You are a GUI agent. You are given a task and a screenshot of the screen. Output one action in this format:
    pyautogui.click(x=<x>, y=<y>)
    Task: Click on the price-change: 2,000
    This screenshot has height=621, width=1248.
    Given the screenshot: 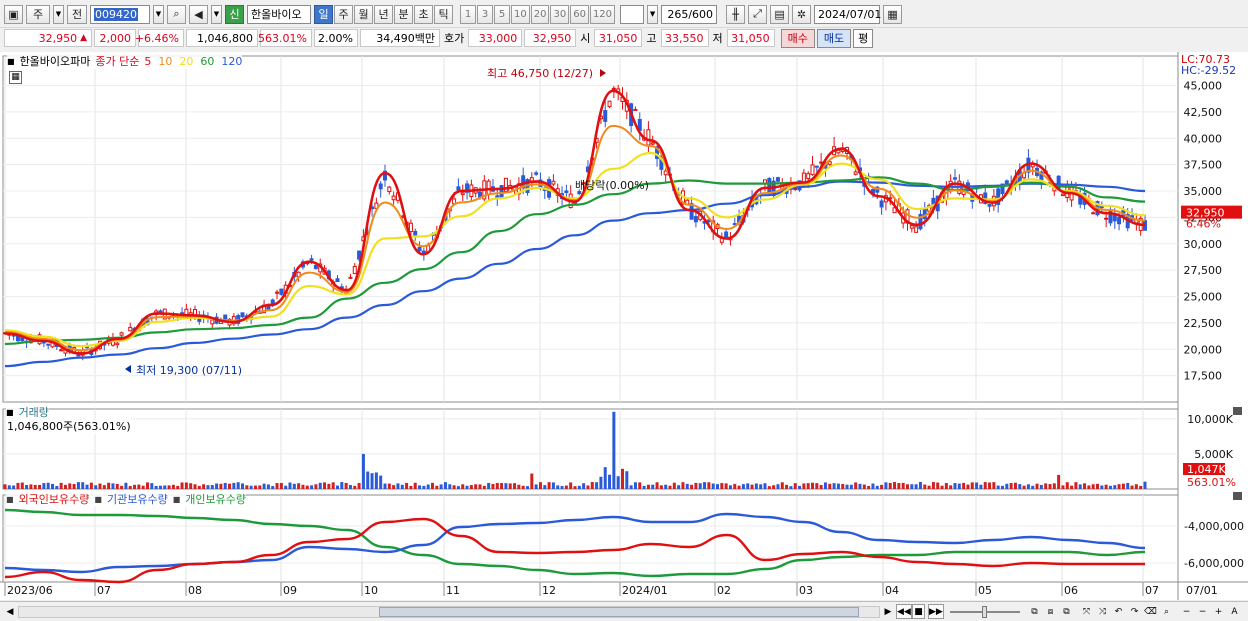 What is the action you would take?
    pyautogui.click(x=115, y=38)
    